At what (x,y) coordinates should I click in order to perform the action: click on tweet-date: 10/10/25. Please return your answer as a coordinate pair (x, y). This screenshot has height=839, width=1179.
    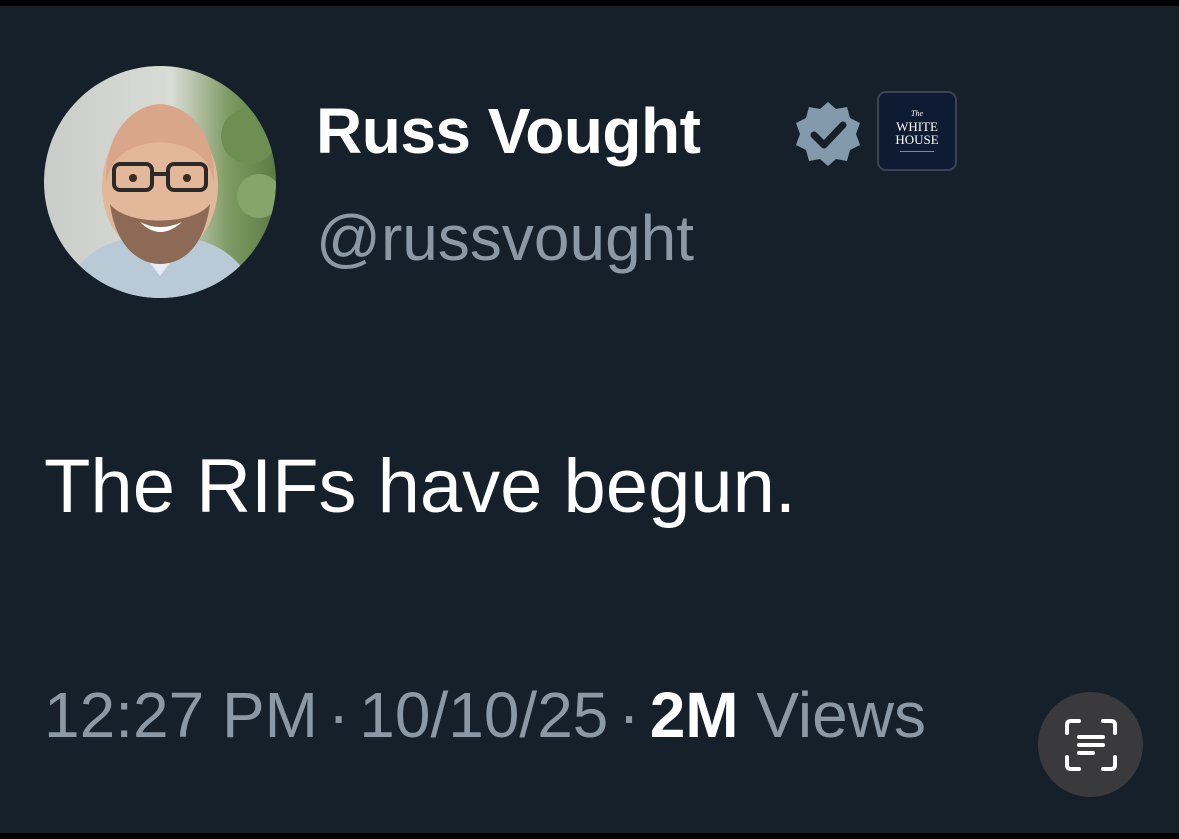
    Looking at the image, I should click on (483, 715).